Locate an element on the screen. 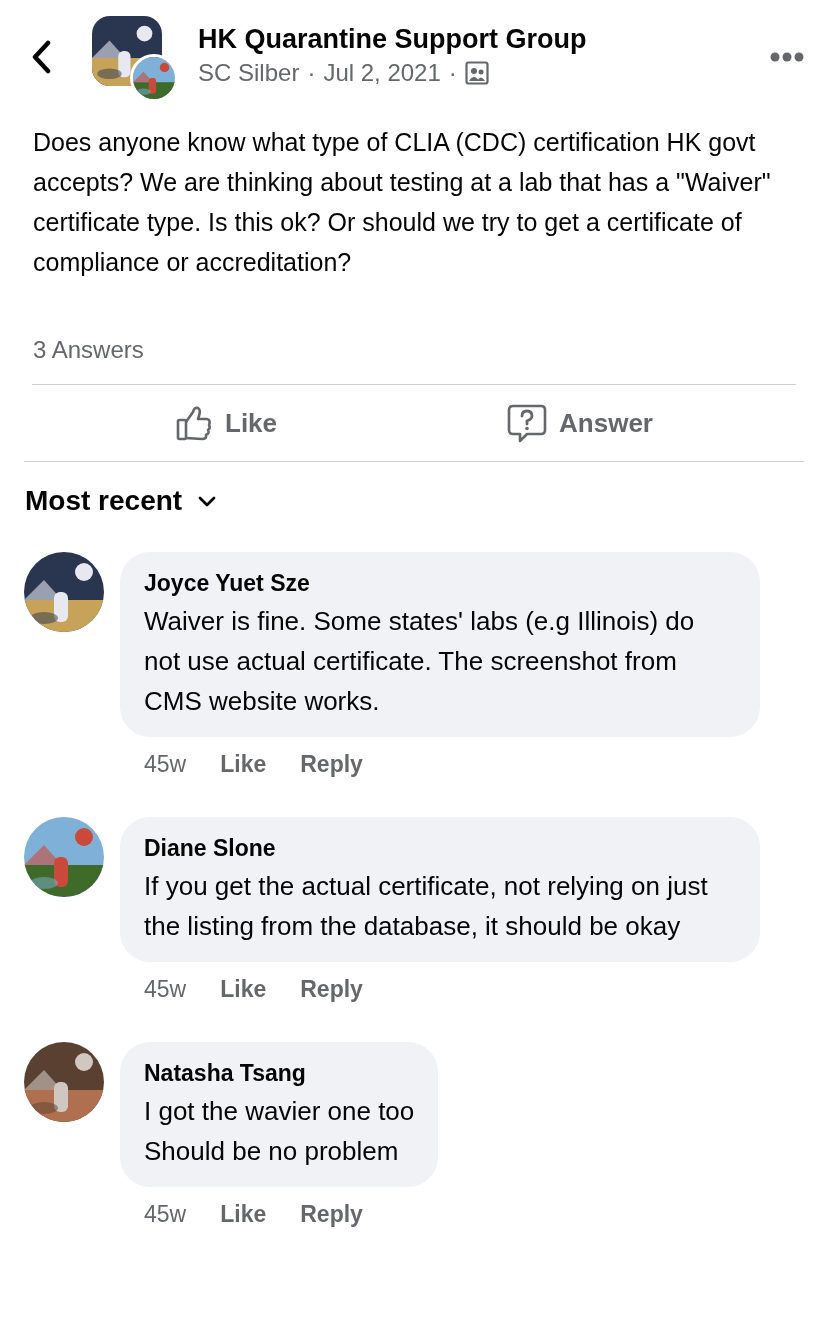 Image resolution: width=828 pixels, height=1344 pixels. post-date: Jul 2, 2021 is located at coordinates (382, 73).